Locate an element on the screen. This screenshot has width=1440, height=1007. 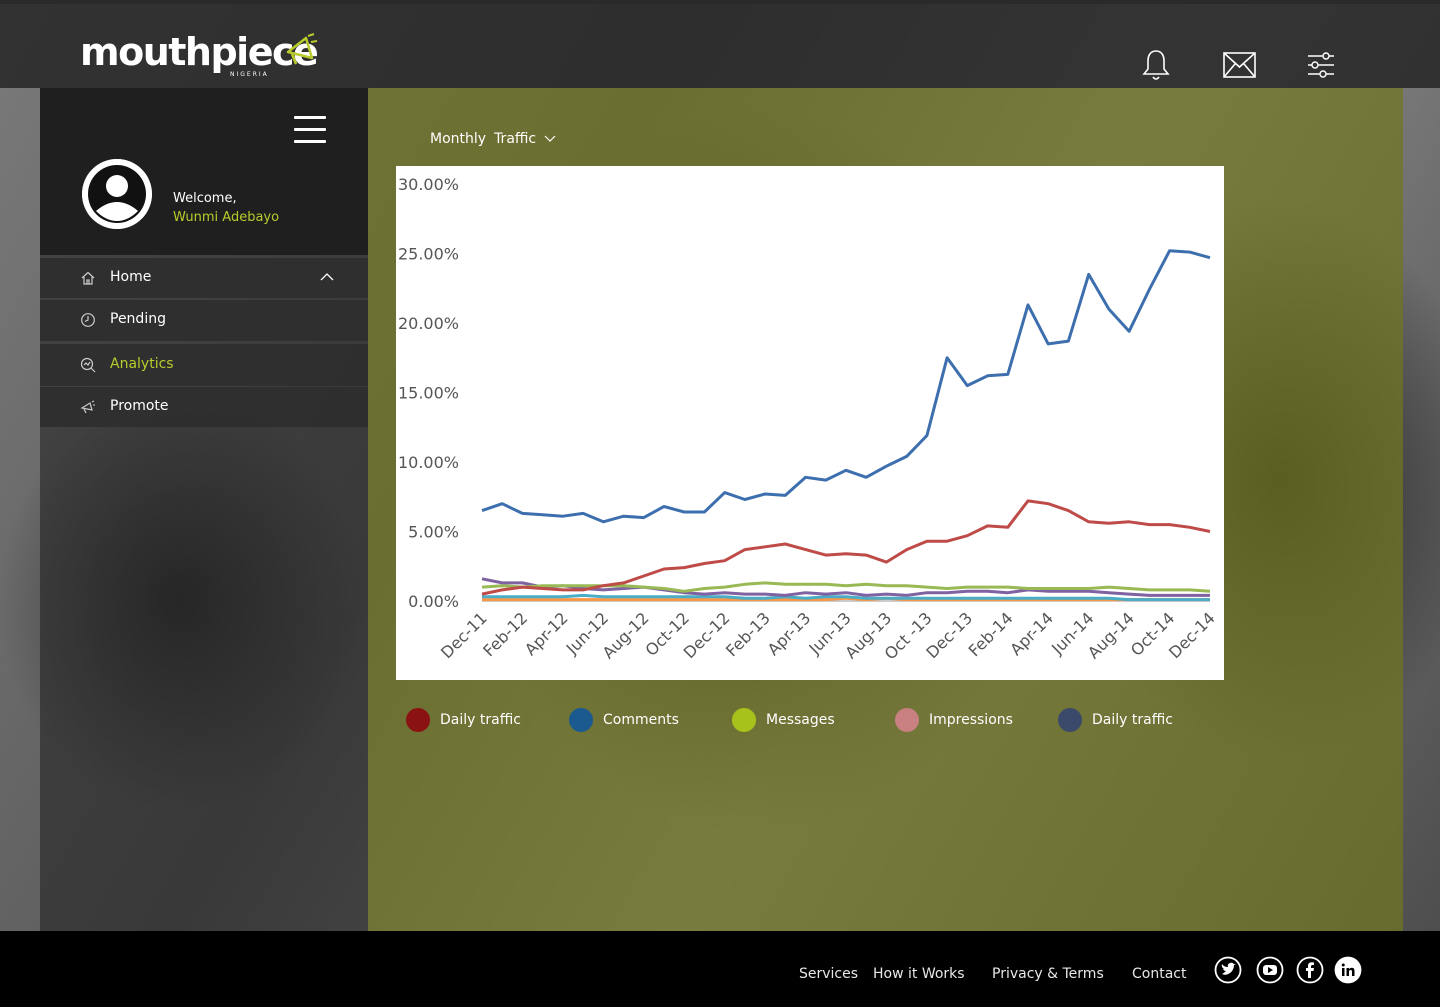
y-tick-label: 5.00% is located at coordinates (433, 532).